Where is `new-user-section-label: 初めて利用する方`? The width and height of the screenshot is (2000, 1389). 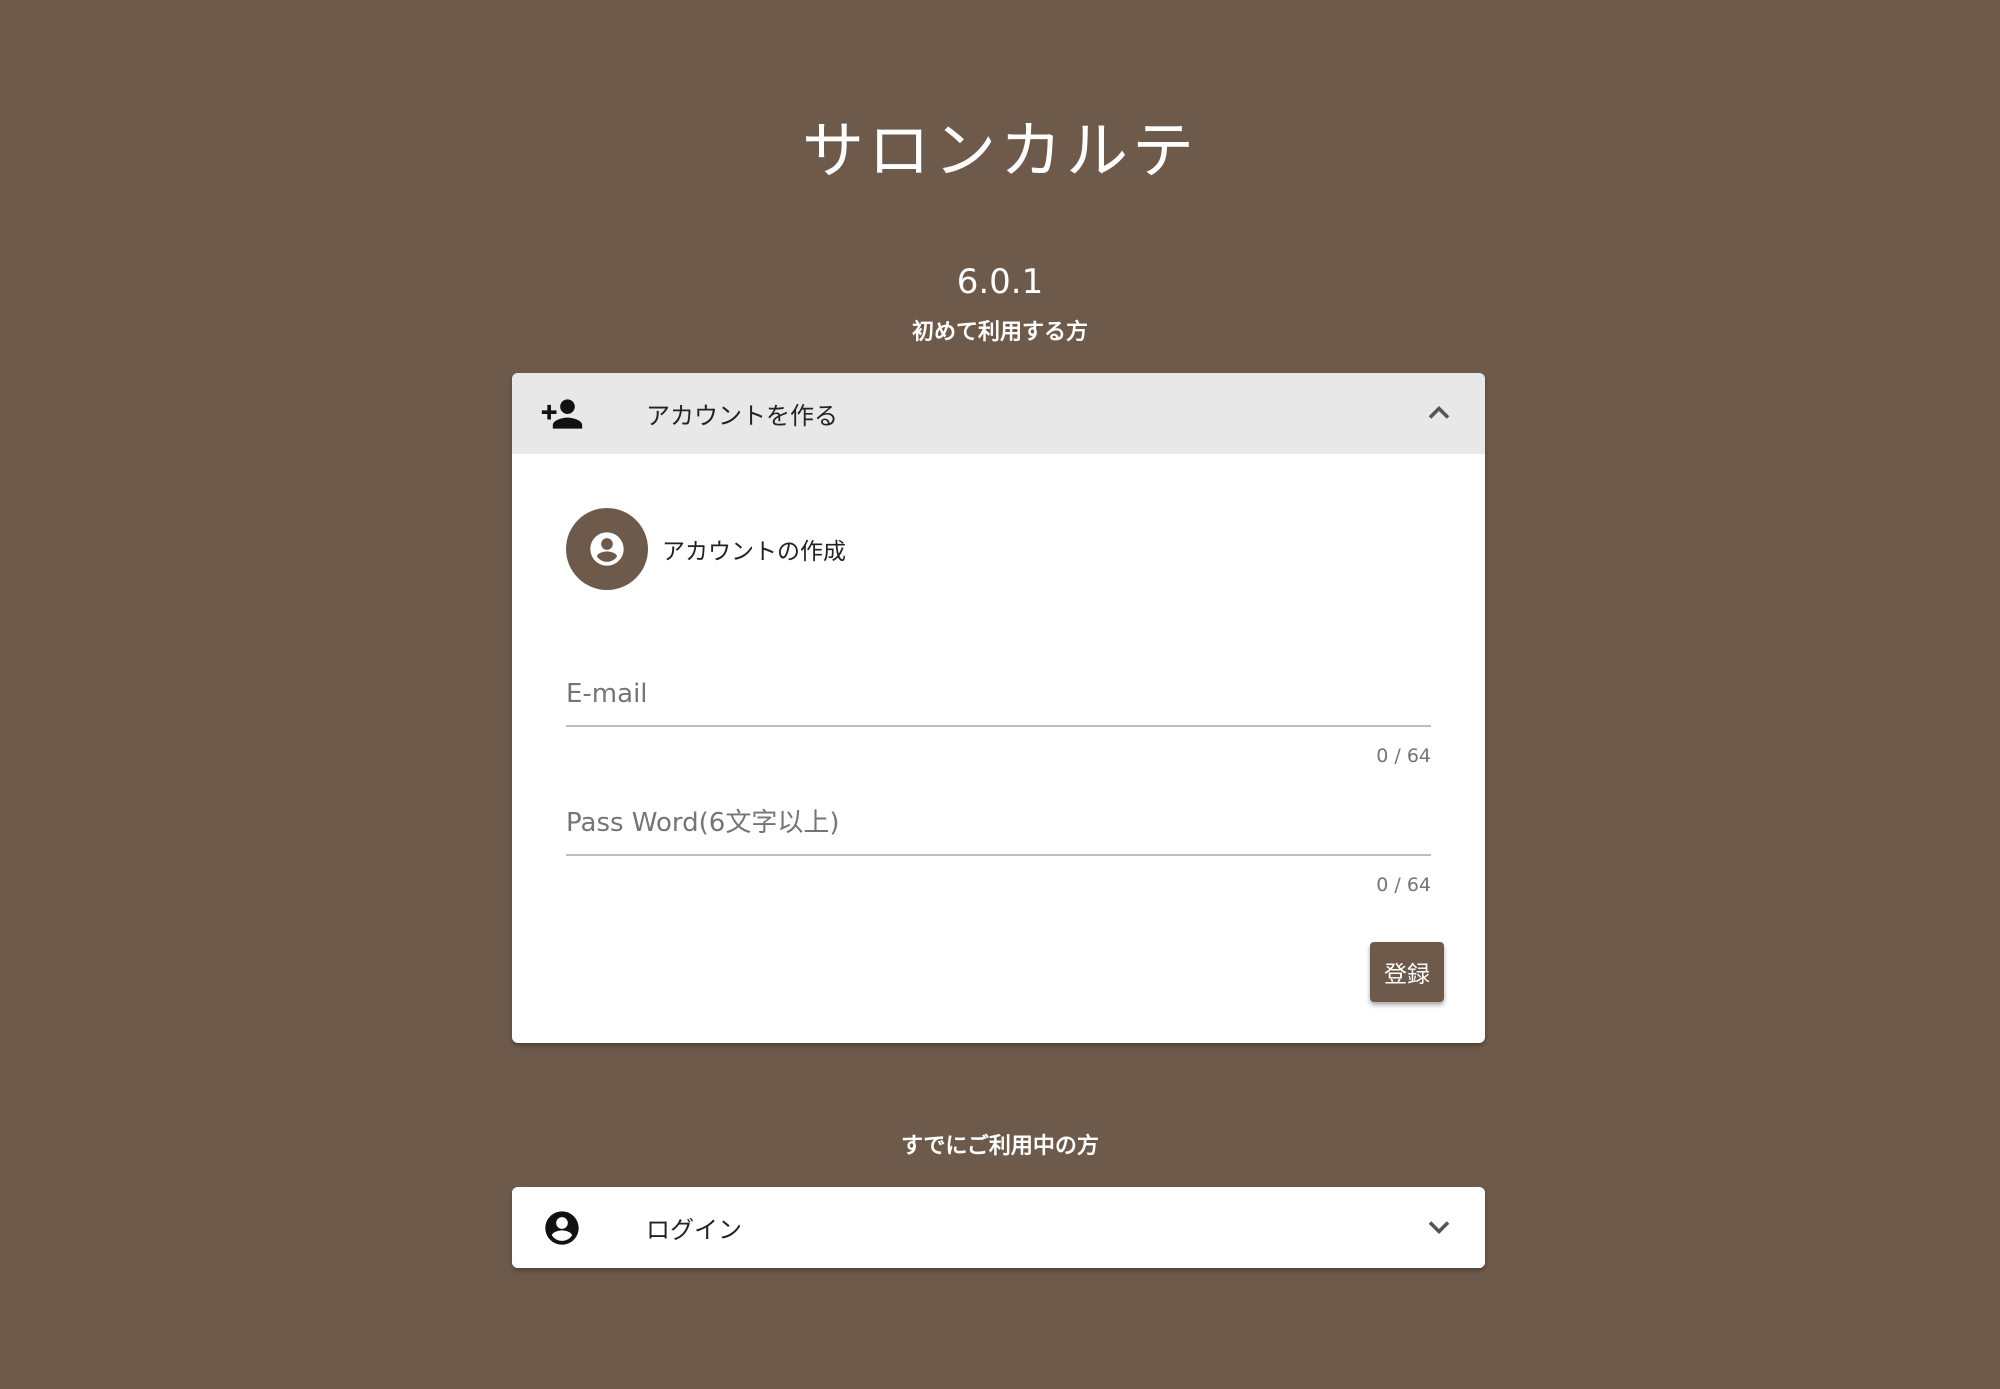
new-user-section-label: 初めて利用する方 is located at coordinates (999, 332).